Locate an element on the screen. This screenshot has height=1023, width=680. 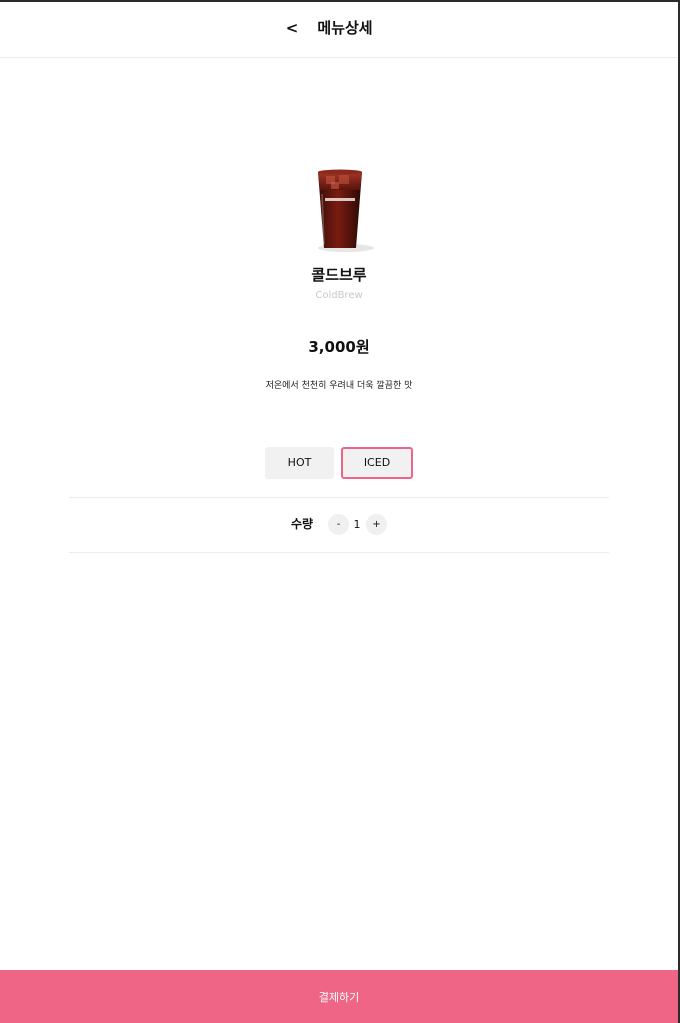
header: < 메뉴상세 is located at coordinates (339, 30).